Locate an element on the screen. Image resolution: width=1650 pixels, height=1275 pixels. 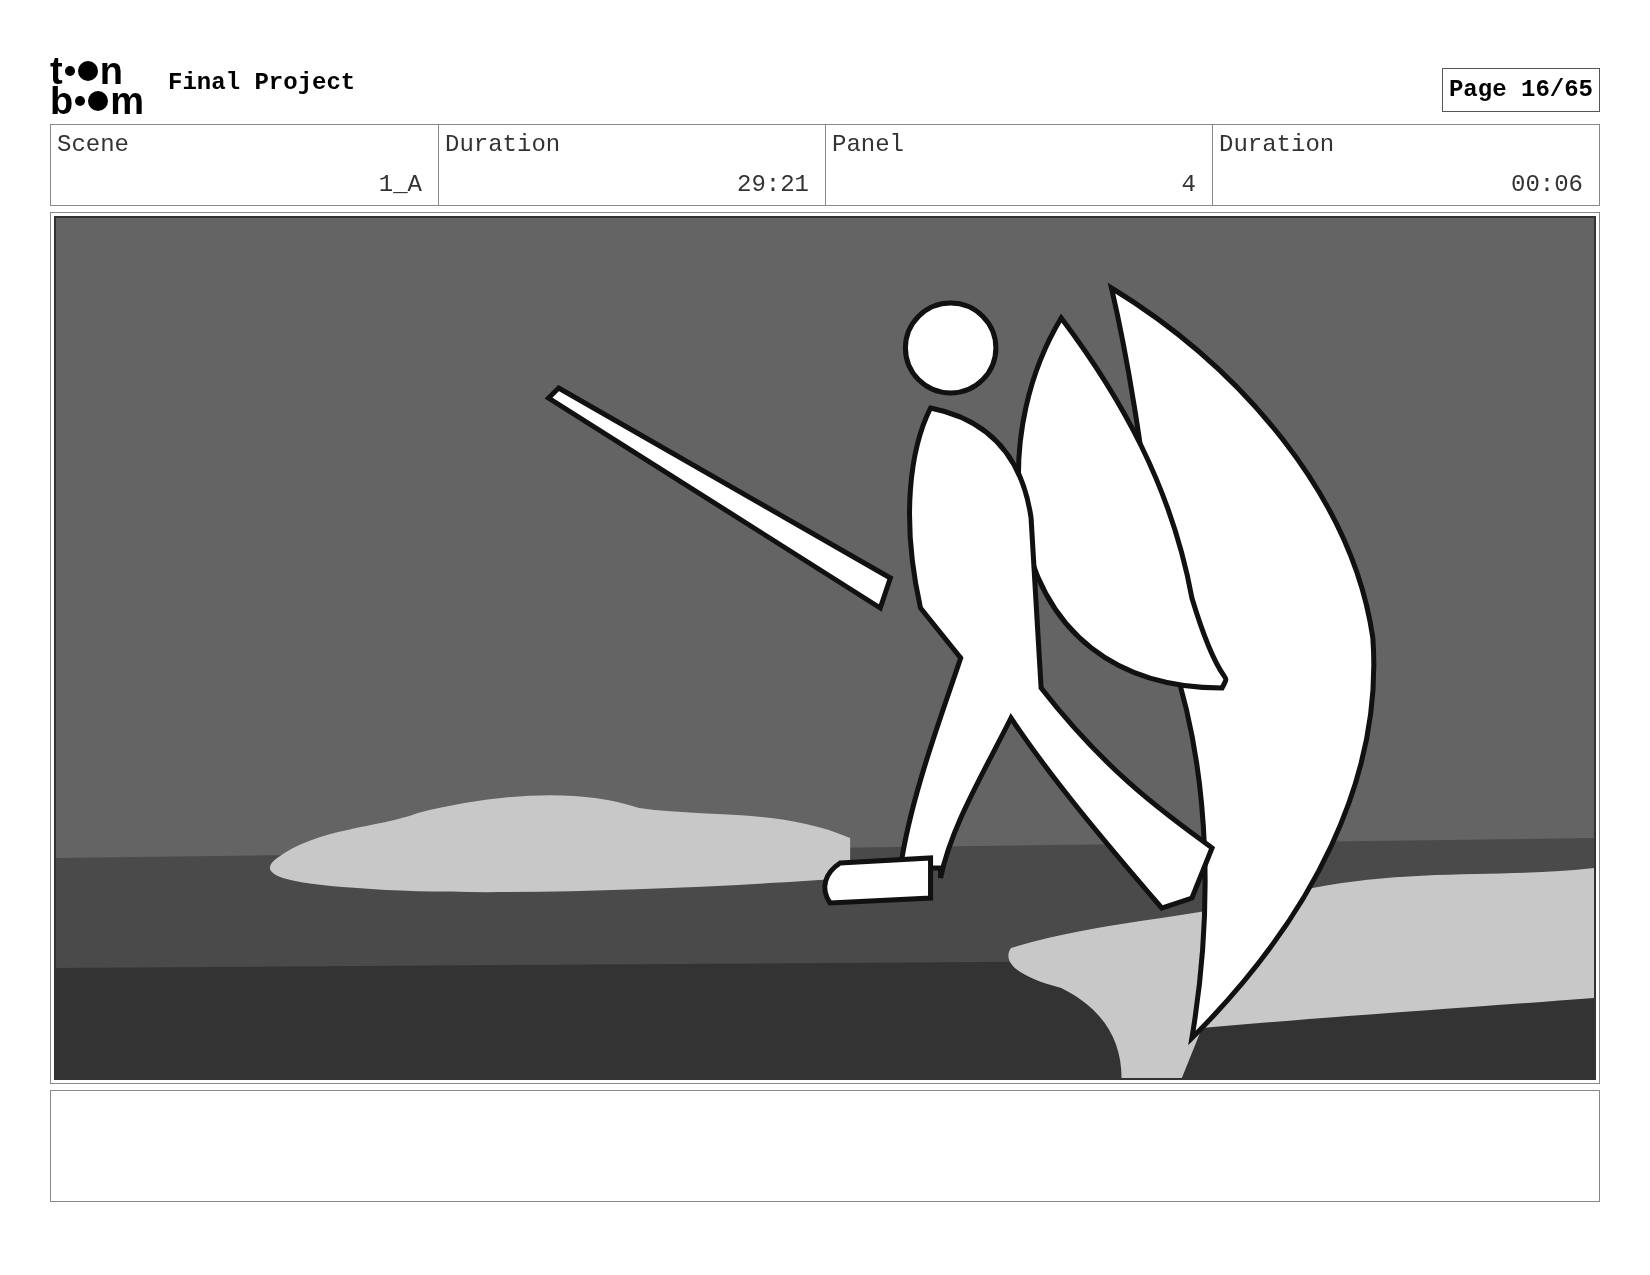
logo-letter: n is located at coordinates (111, 71).